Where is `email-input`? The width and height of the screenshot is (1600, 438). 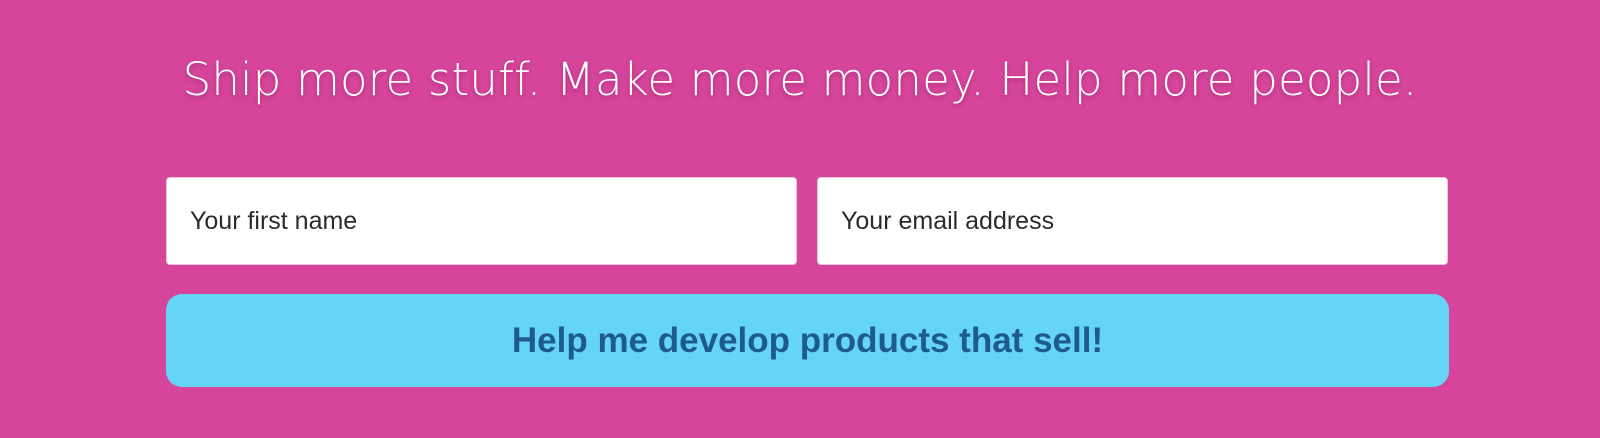 email-input is located at coordinates (1132, 221).